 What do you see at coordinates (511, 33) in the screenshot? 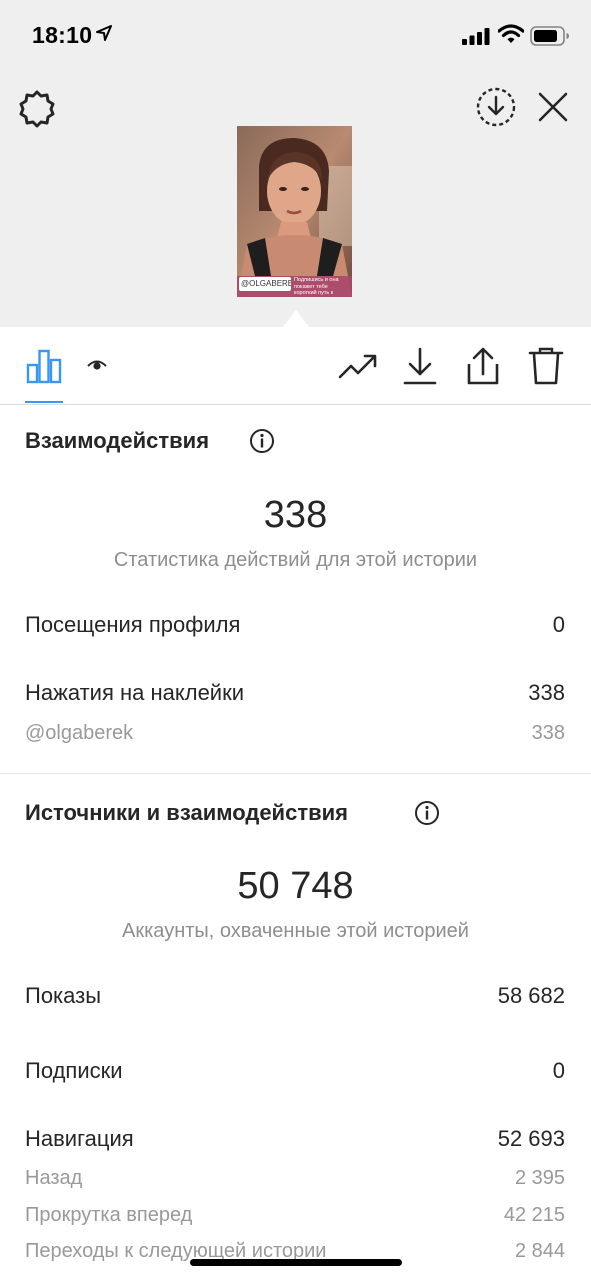
I see `wifi-icon` at bounding box center [511, 33].